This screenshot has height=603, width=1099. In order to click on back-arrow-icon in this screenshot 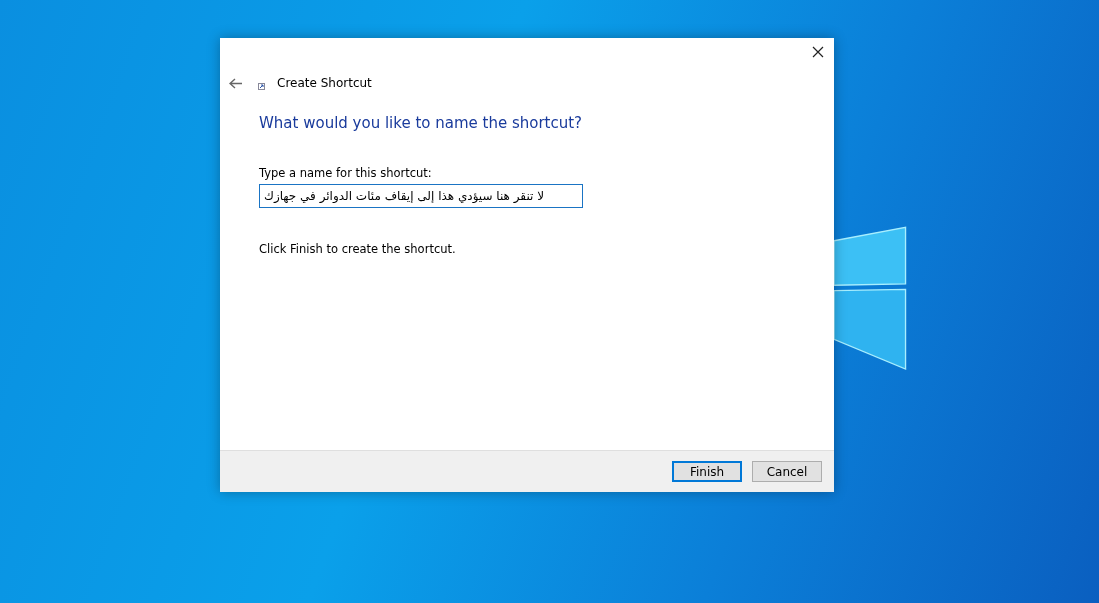, I will do `click(235, 83)`.